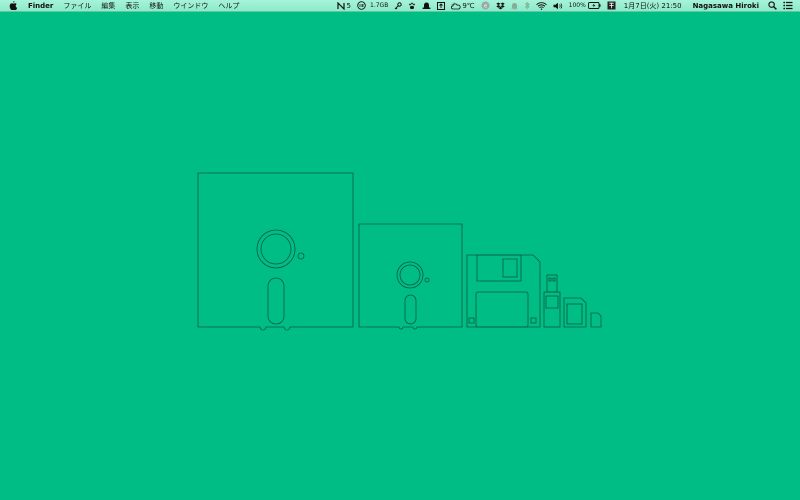  I want to click on memory-gauge-icon, so click(361, 5).